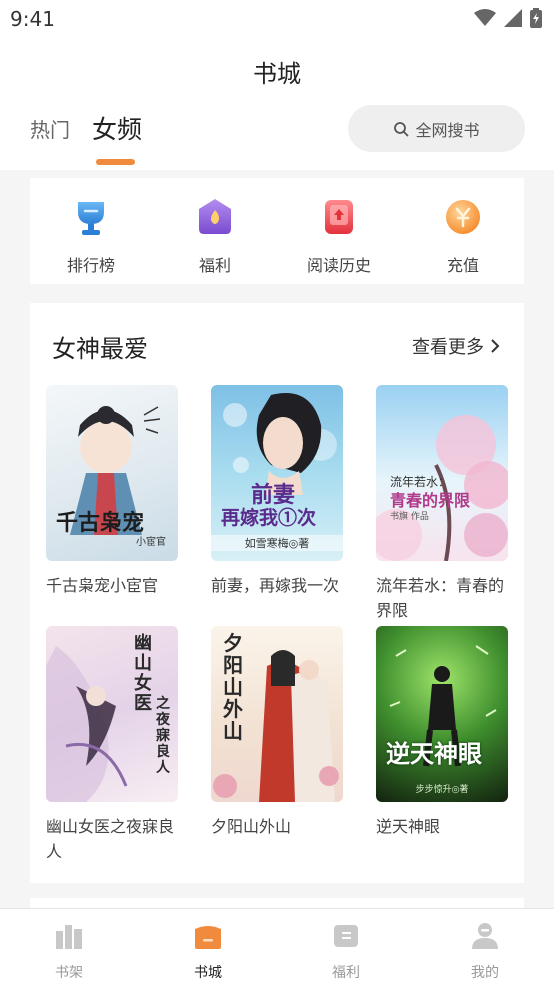  I want to click on coin-icon, so click(463, 217).